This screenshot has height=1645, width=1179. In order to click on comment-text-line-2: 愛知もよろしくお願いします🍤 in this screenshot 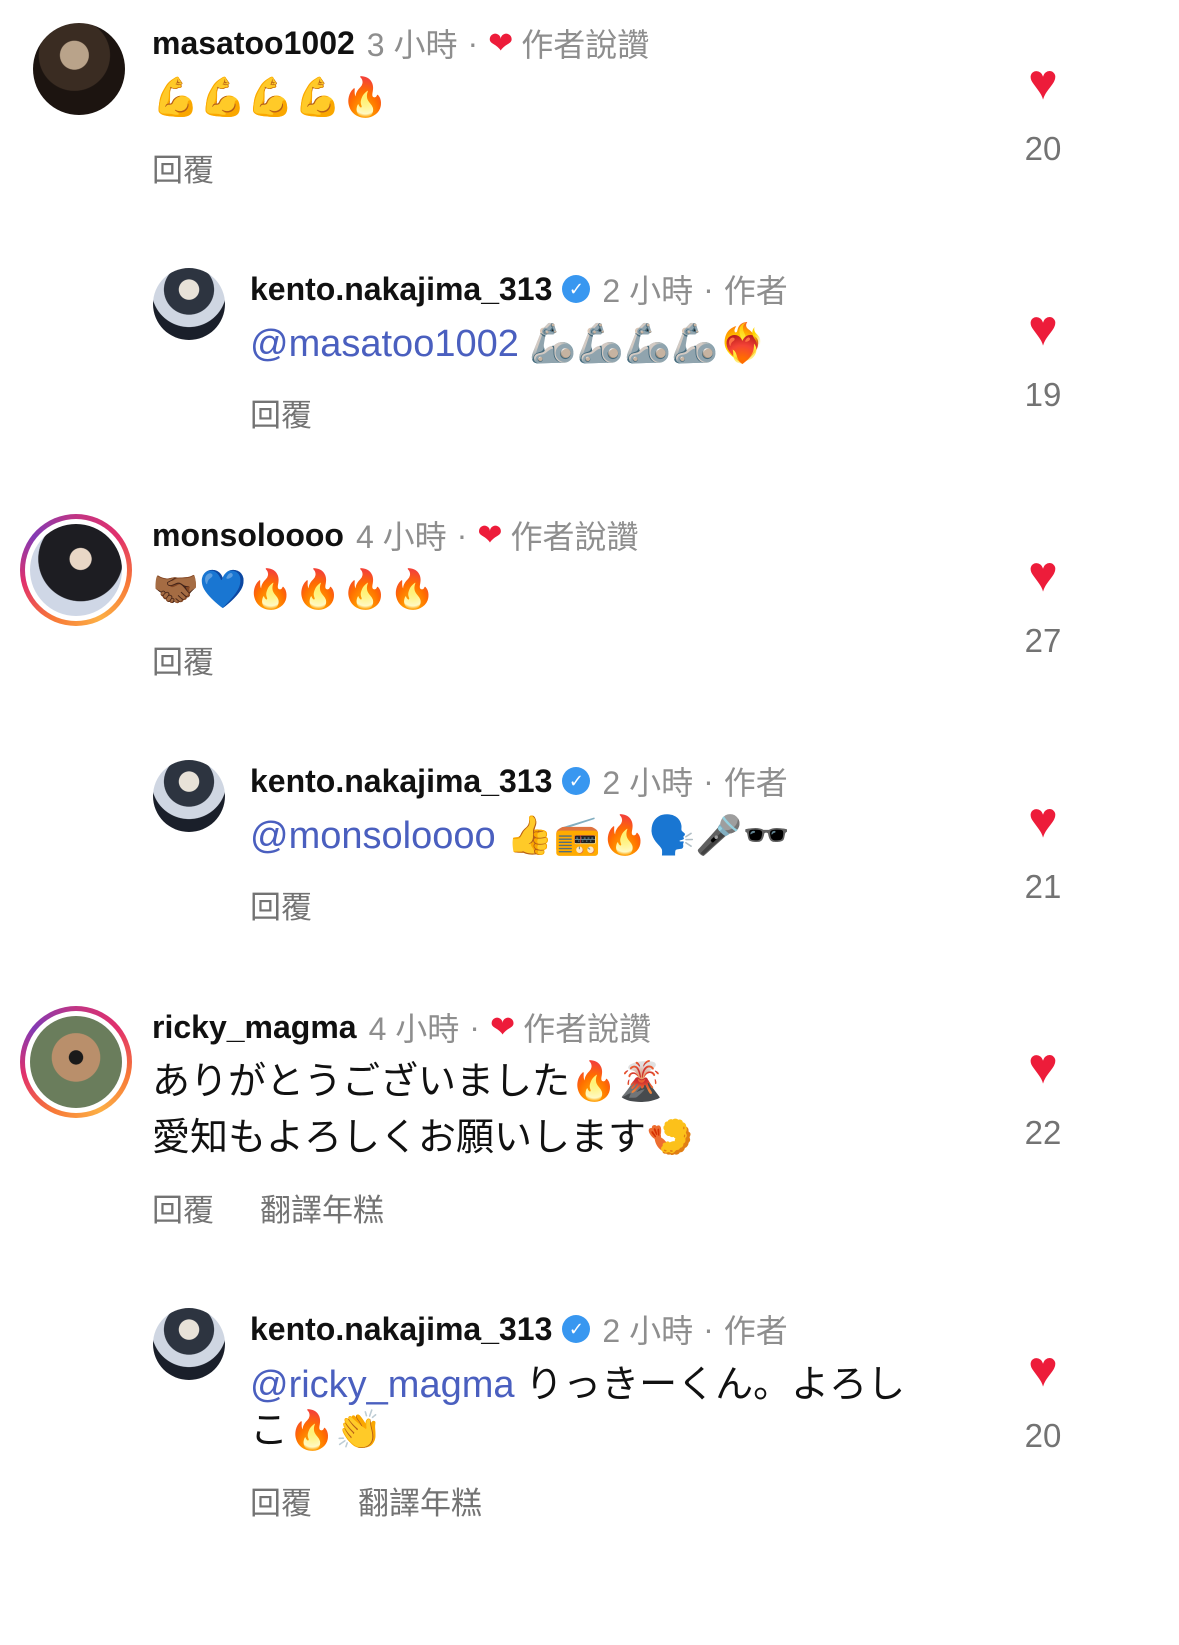, I will do `click(423, 1138)`.